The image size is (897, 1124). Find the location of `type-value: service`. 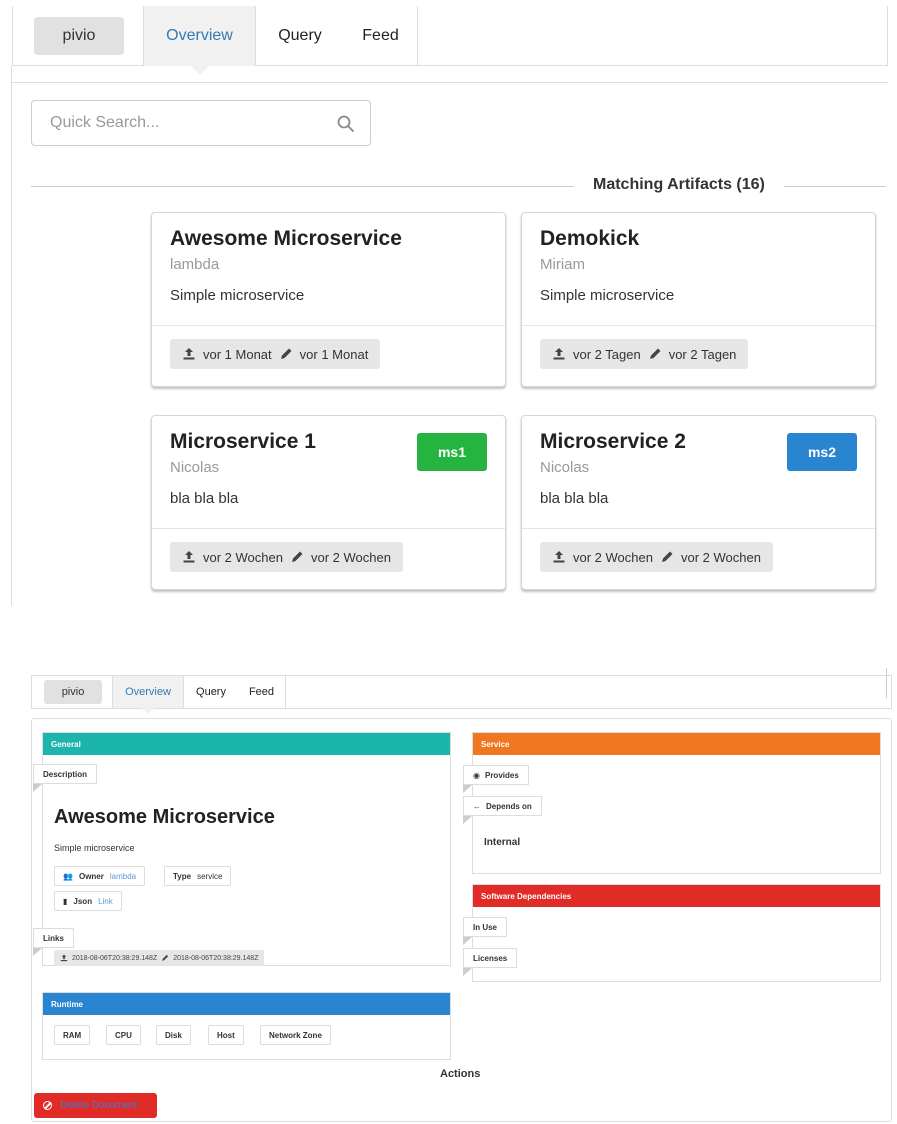

type-value: service is located at coordinates (210, 876).